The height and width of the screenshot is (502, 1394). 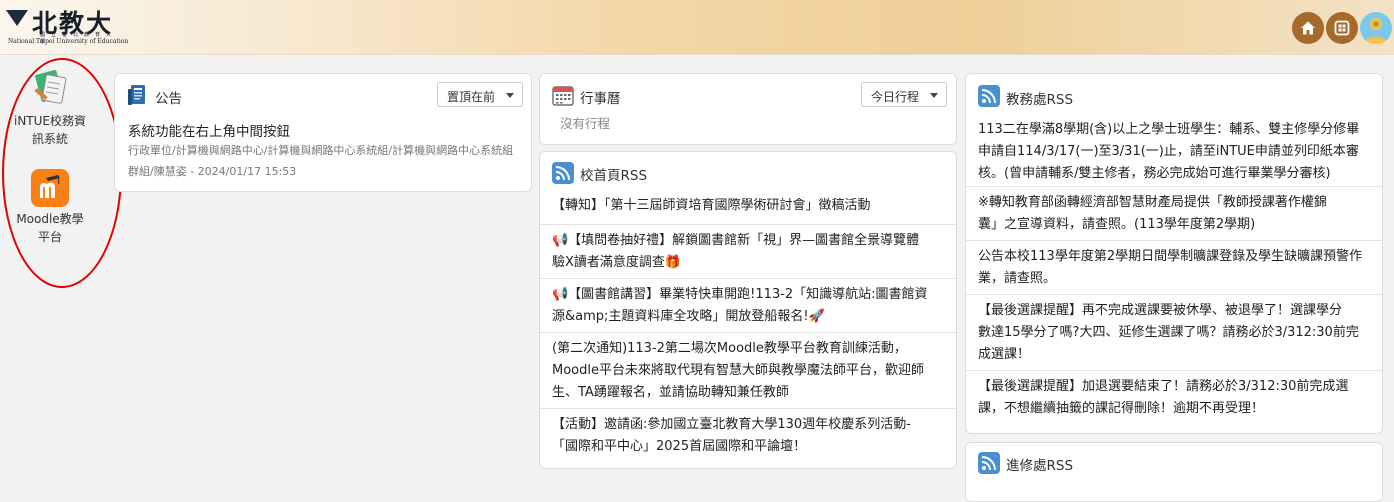 What do you see at coordinates (617, 262) in the screenshot?
I see `rss-item-line: 驗X讀者滿意度調查🎁` at bounding box center [617, 262].